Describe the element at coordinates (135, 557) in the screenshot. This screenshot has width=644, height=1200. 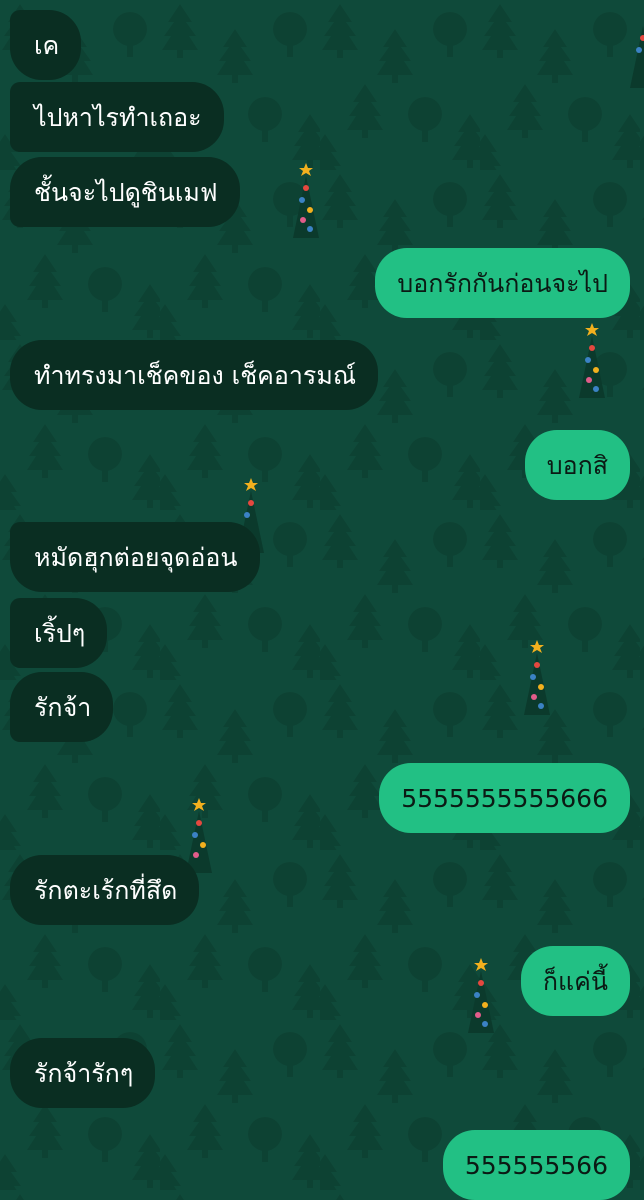
I see `message-bubble-incoming: หมัดฮุกต่อยจุดอ่อน` at that location.